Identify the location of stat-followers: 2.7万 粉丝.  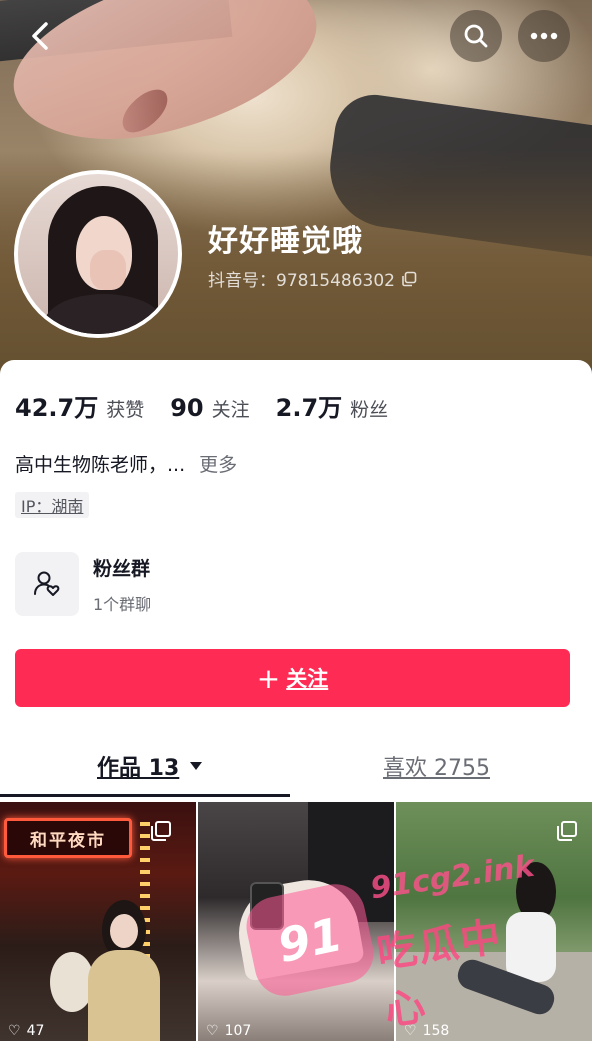
(332, 405).